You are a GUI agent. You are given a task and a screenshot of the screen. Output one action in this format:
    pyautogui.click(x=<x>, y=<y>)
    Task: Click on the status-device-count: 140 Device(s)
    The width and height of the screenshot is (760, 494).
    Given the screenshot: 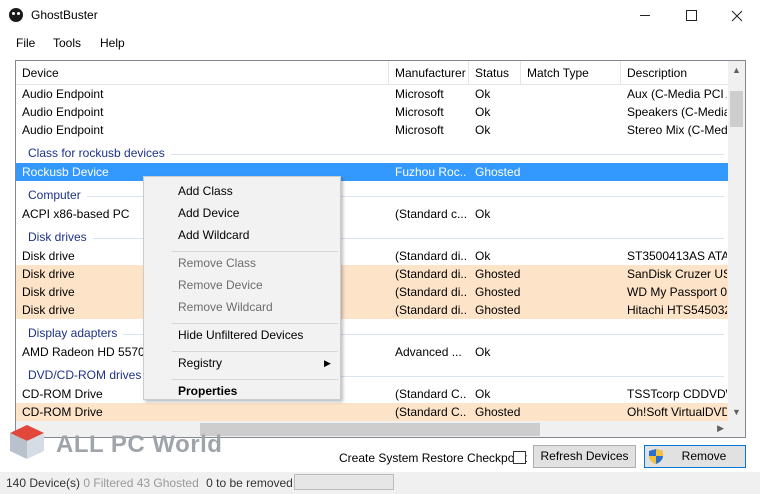 What is the action you would take?
    pyautogui.click(x=43, y=483)
    